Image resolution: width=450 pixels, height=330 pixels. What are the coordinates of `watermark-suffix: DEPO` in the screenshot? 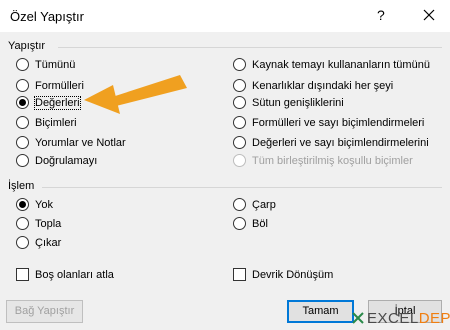 It's located at (434, 318).